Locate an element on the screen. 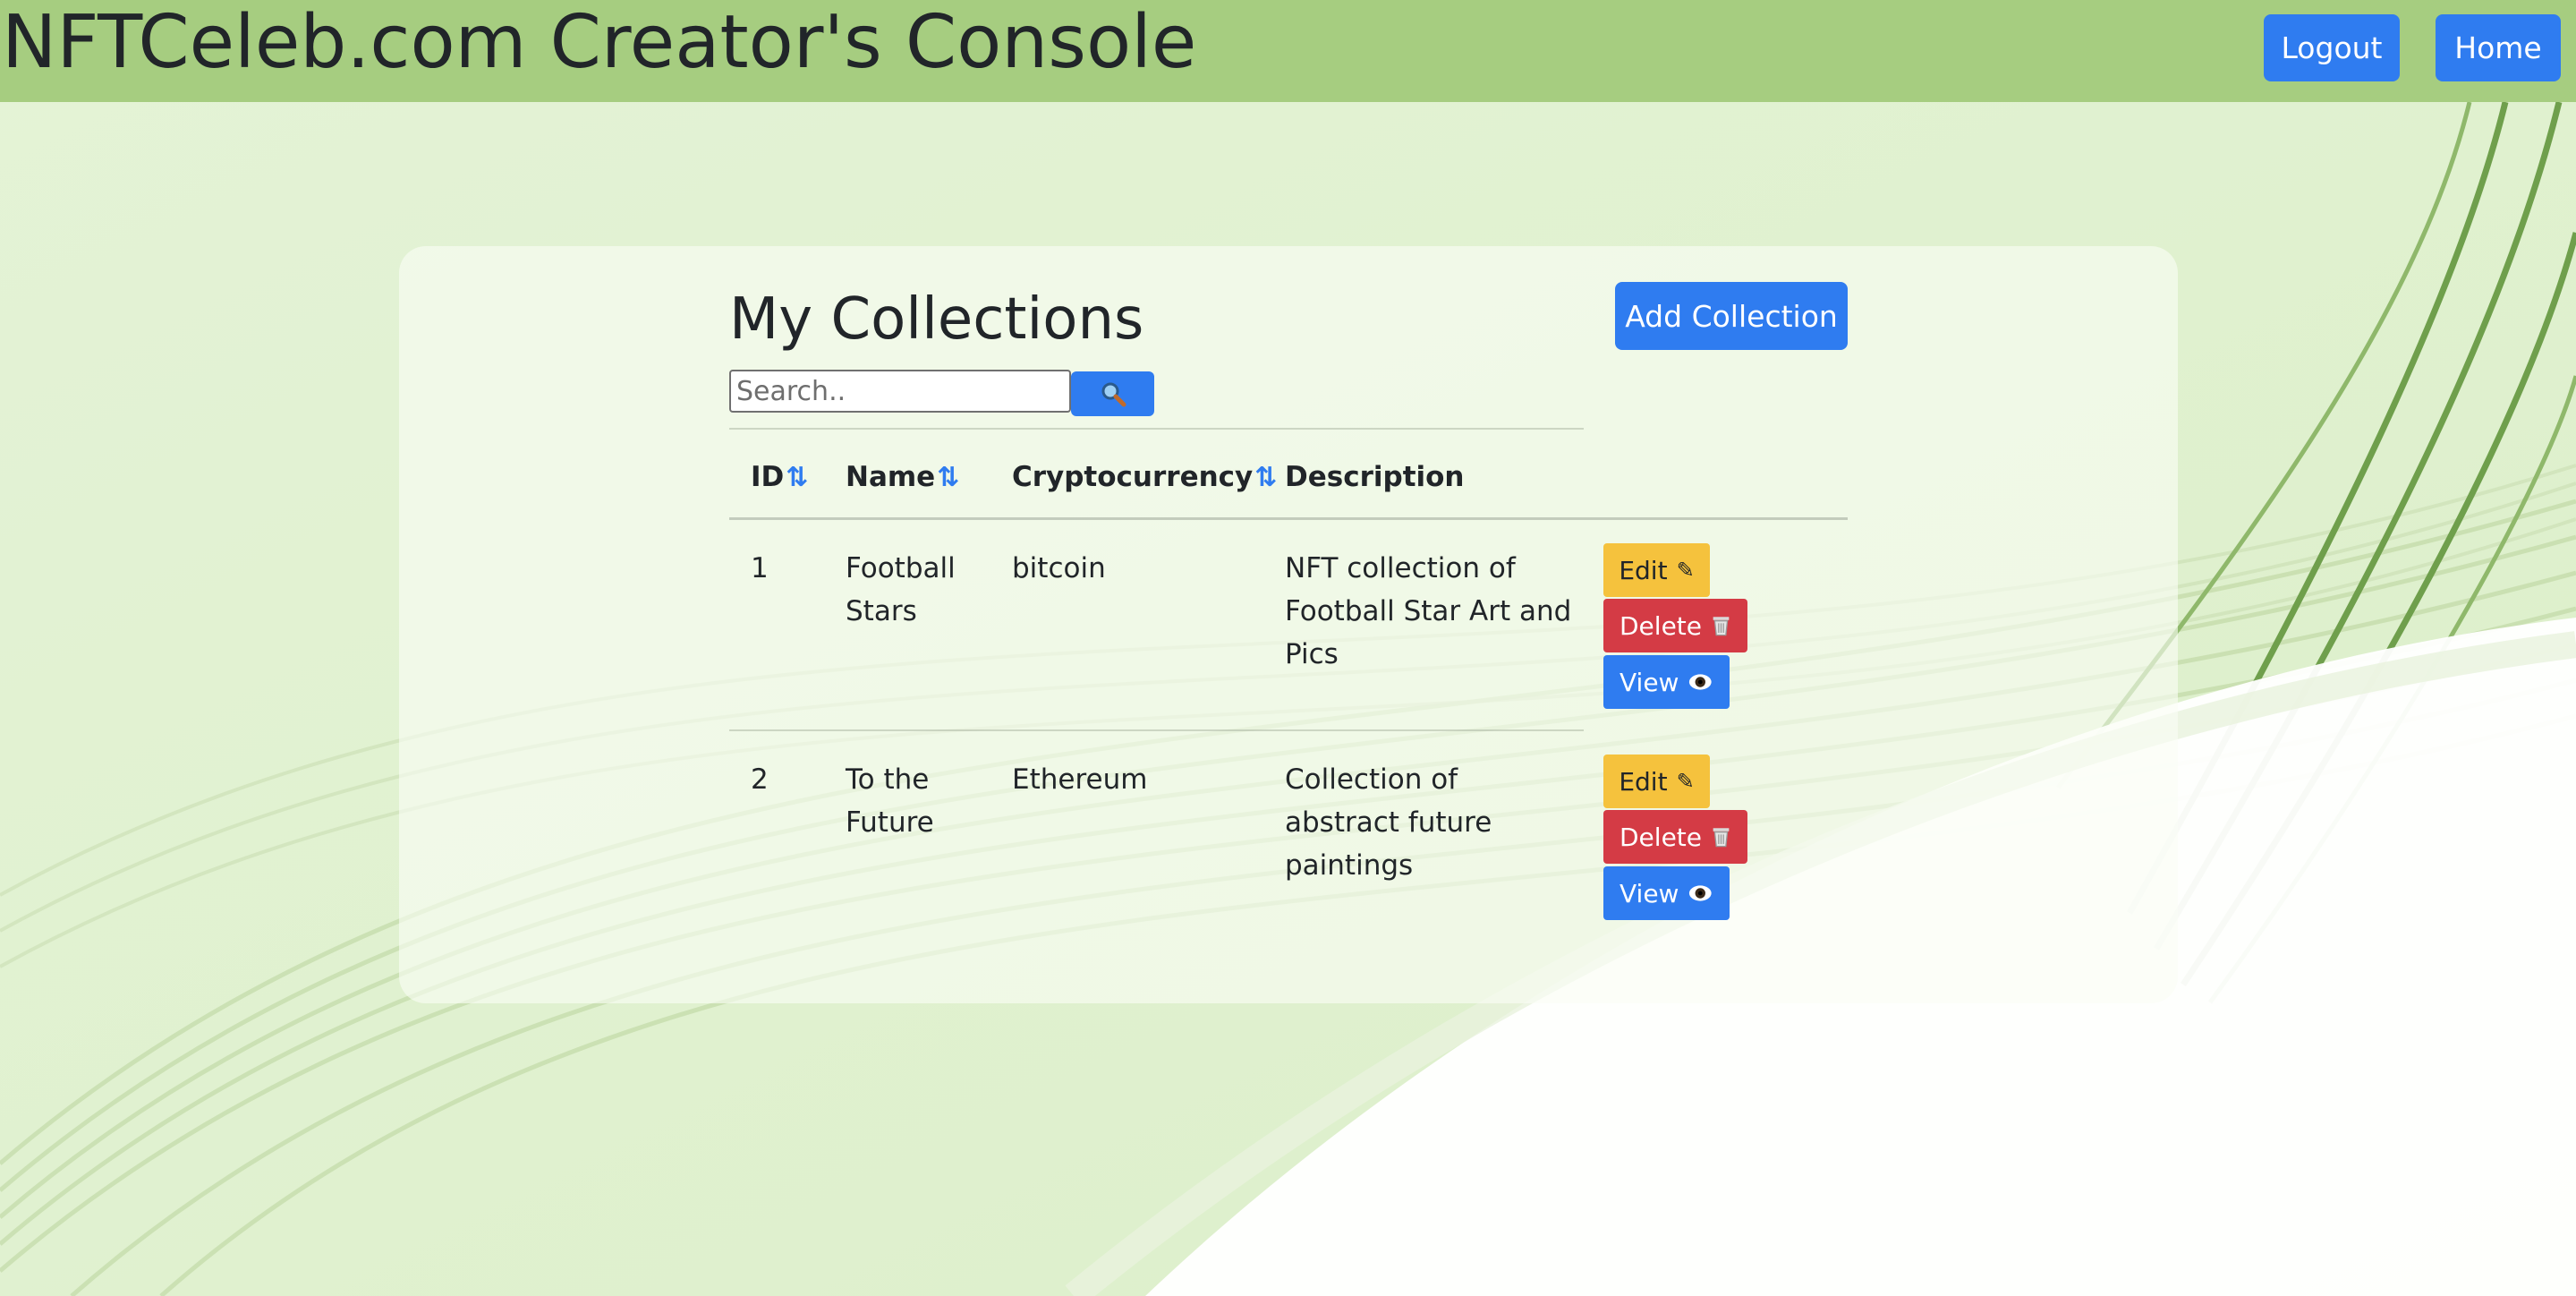 The width and height of the screenshot is (2576, 1296). column-header-description: Description is located at coordinates (1375, 477).